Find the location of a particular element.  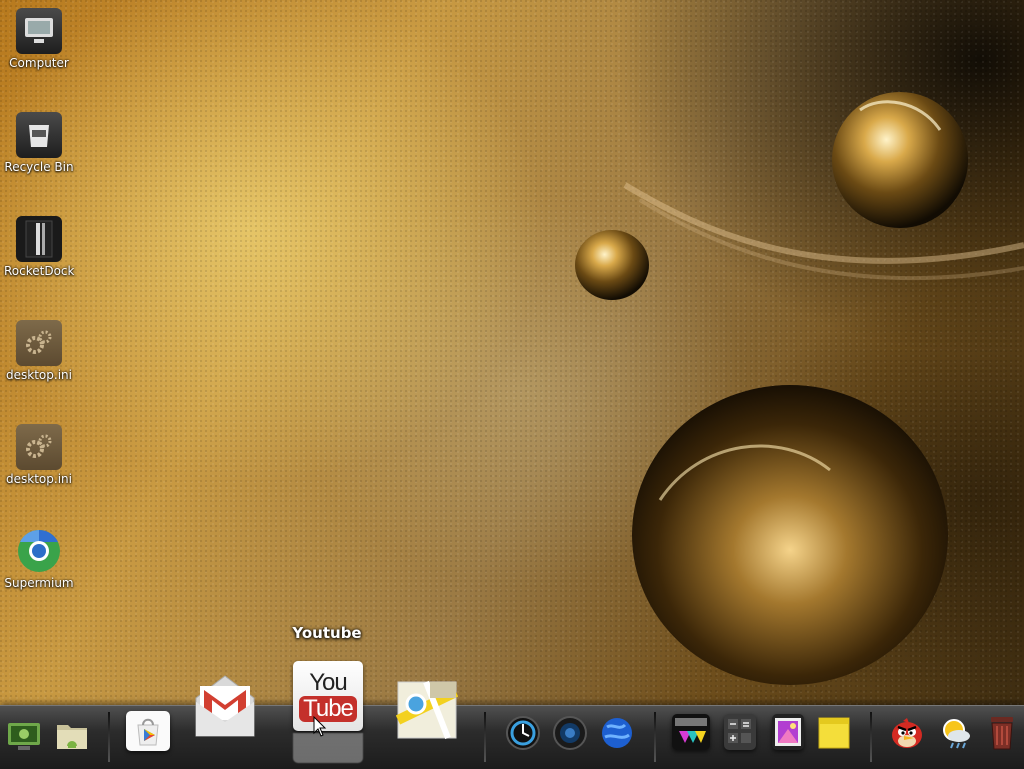

dock-tooltip: Youtube is located at coordinates (327, 633).